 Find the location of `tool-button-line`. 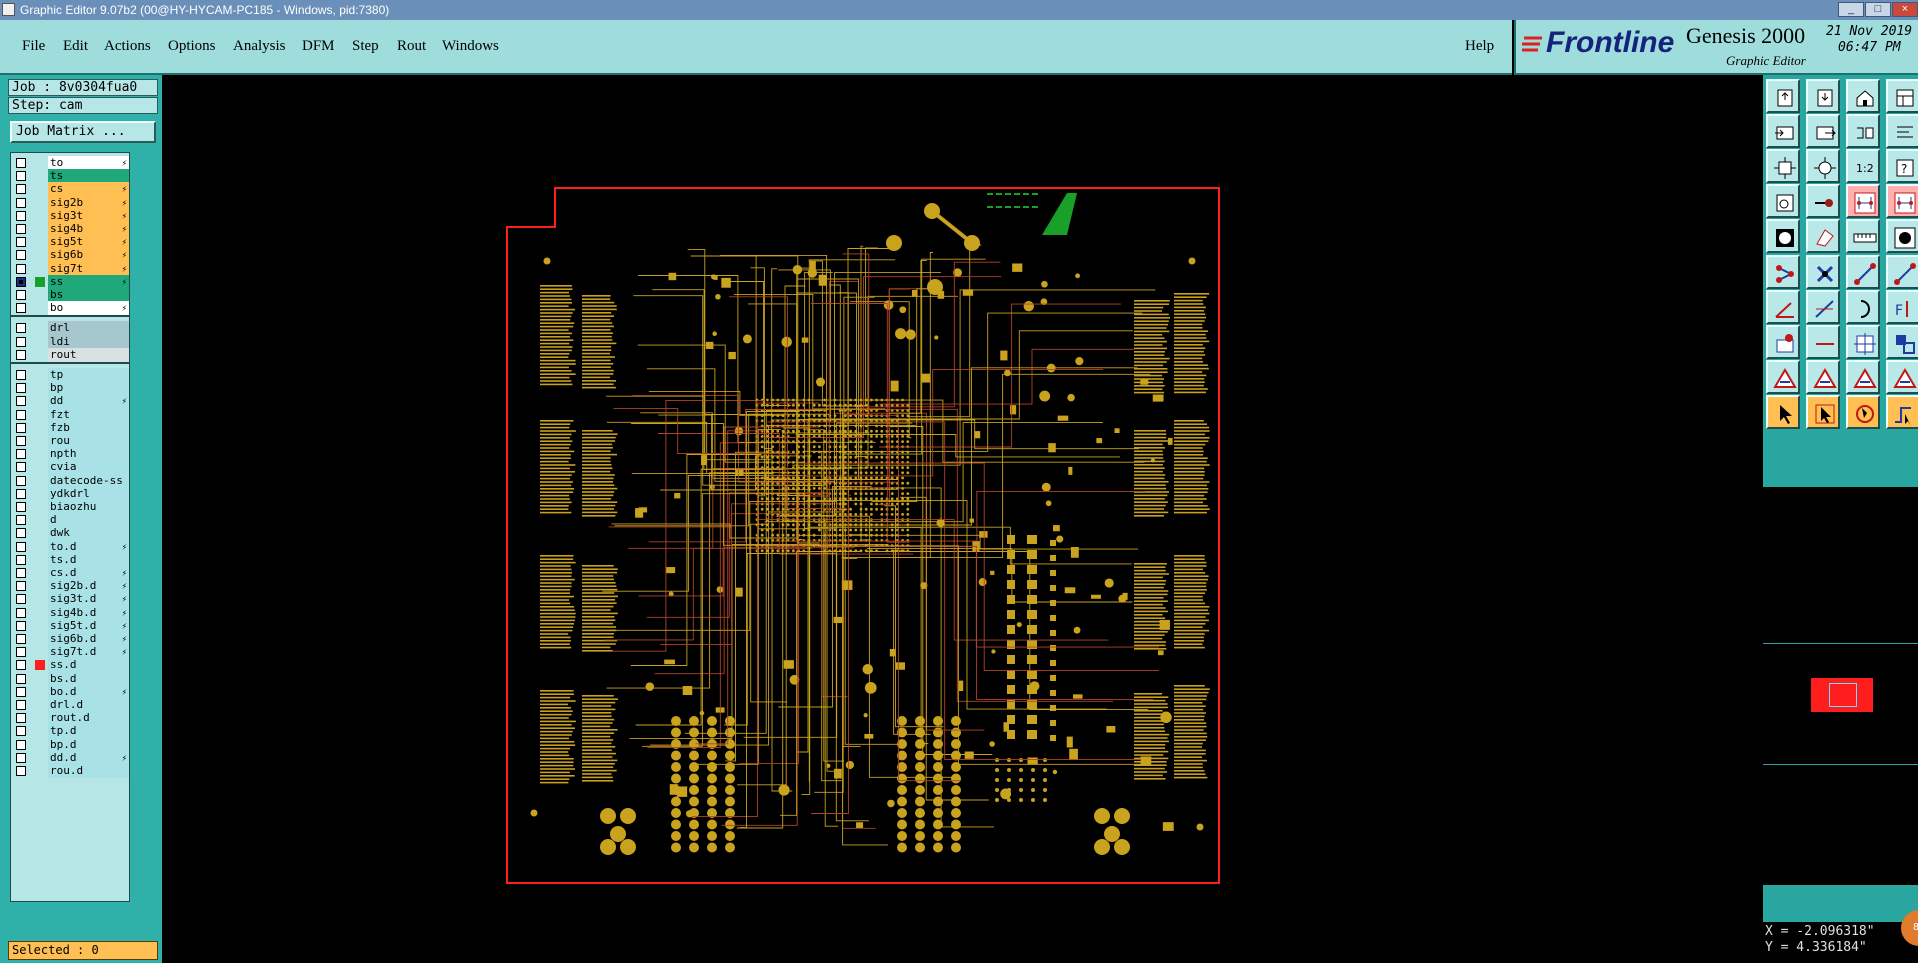

tool-button-line is located at coordinates (1823, 307).